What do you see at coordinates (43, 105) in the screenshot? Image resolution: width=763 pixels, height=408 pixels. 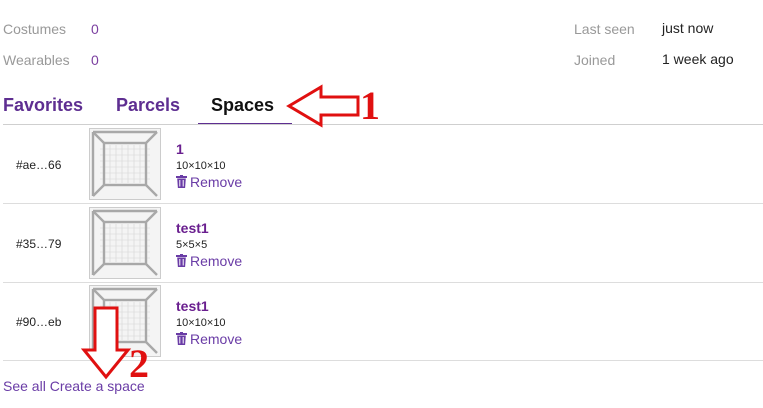 I see `tab-favorites: Favorites` at bounding box center [43, 105].